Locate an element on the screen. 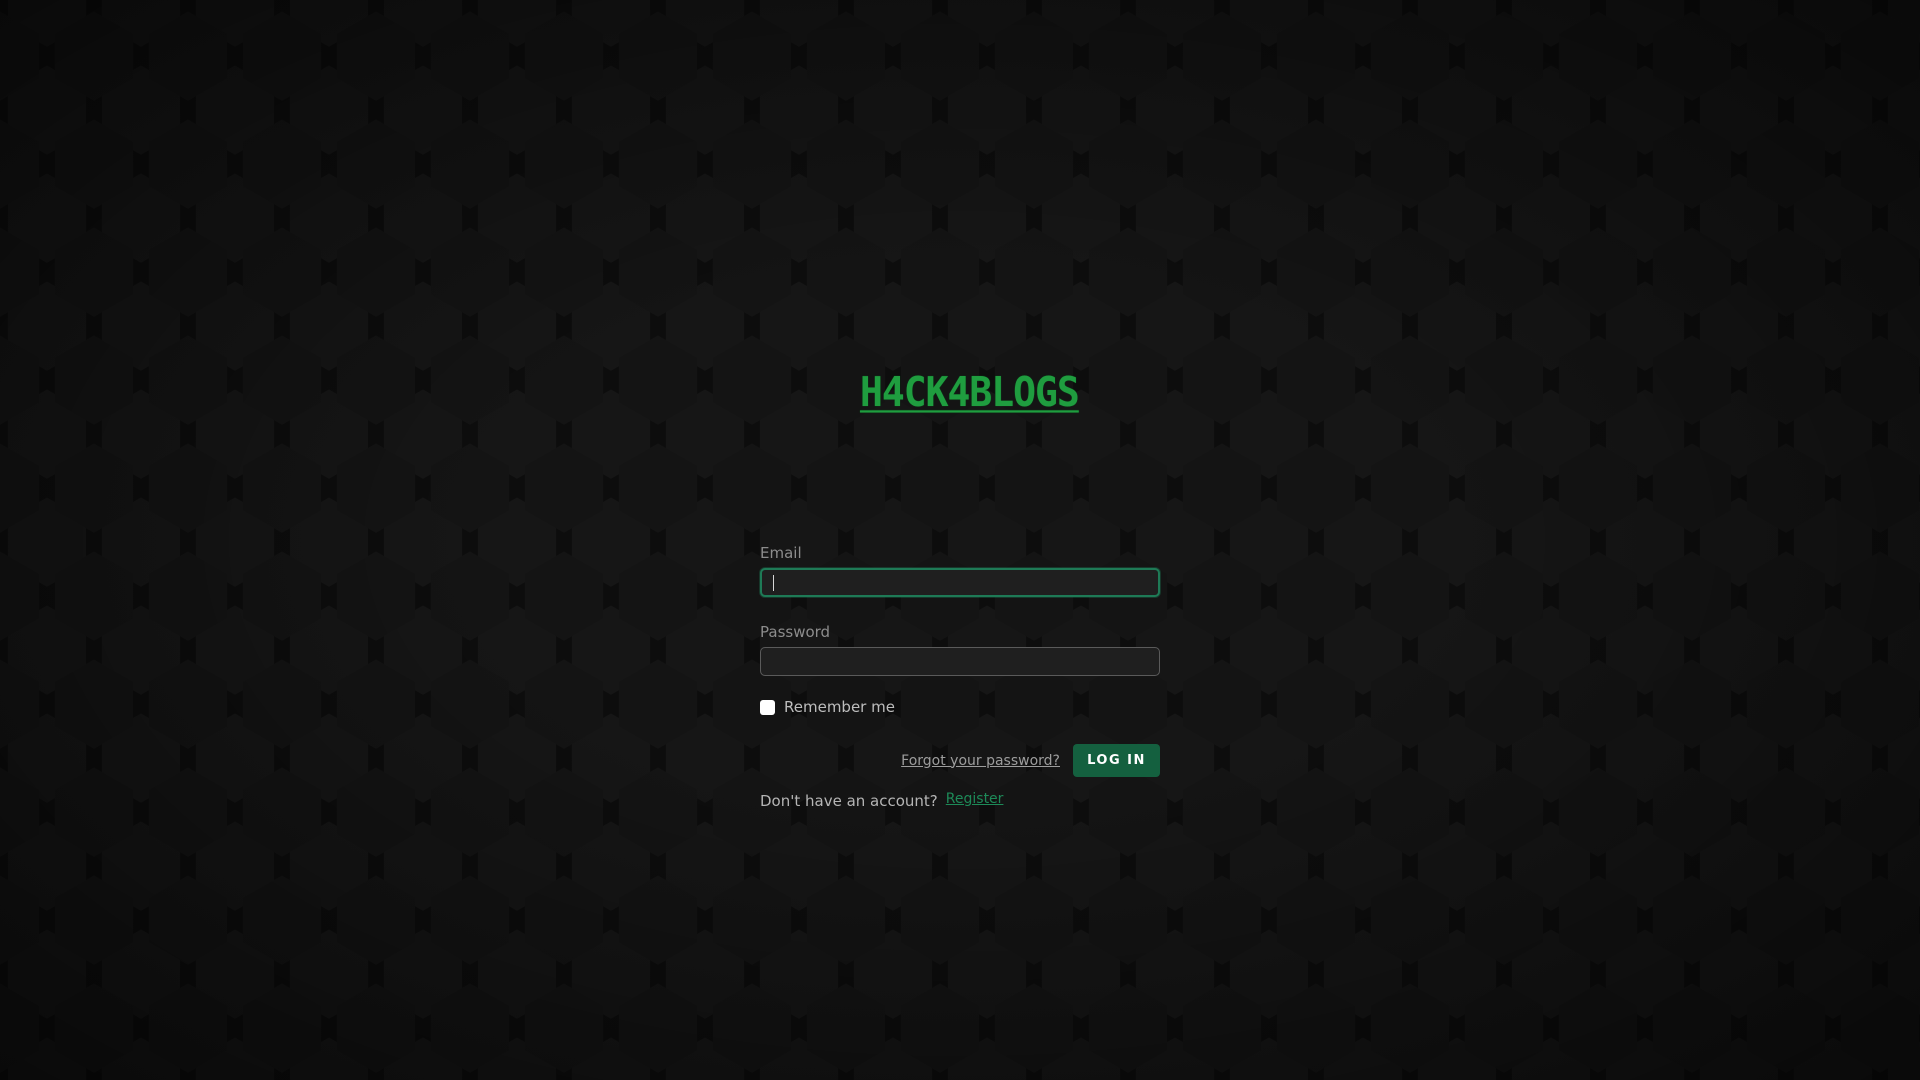 The height and width of the screenshot is (1080, 1920). form-actions: Forgot your password? LOG IN is located at coordinates (960, 760).